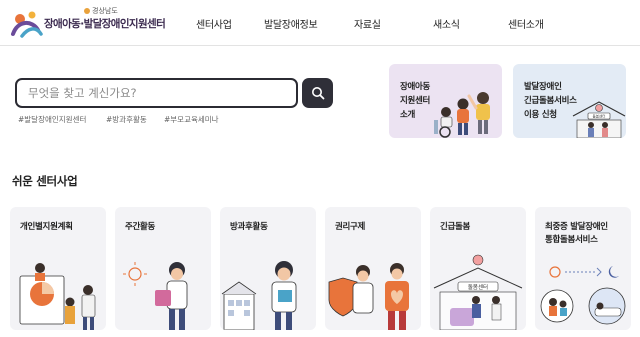 This screenshot has width=640, height=337. I want to click on logo-name: 장애아동·발달장애인지원센터, so click(105, 24).